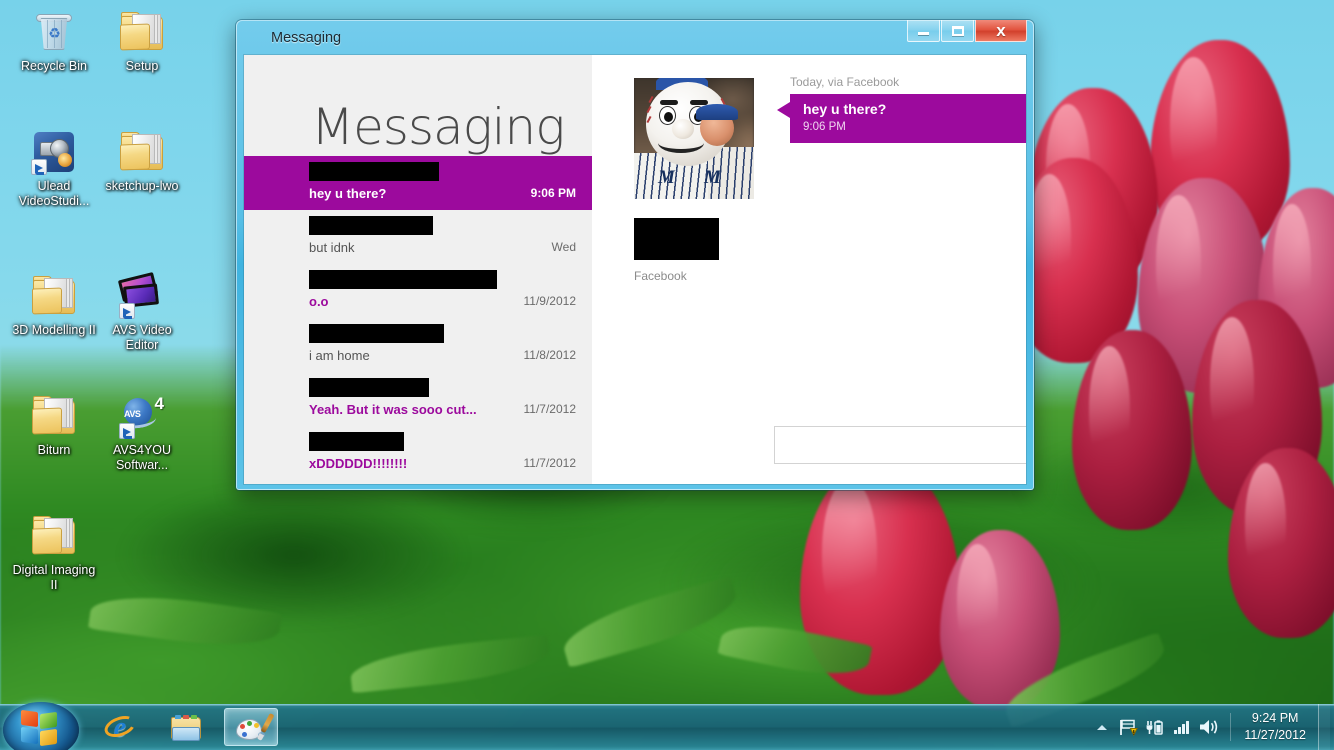  Describe the element at coordinates (54, 152) in the screenshot. I see `ulead-videostudio-icon` at that location.